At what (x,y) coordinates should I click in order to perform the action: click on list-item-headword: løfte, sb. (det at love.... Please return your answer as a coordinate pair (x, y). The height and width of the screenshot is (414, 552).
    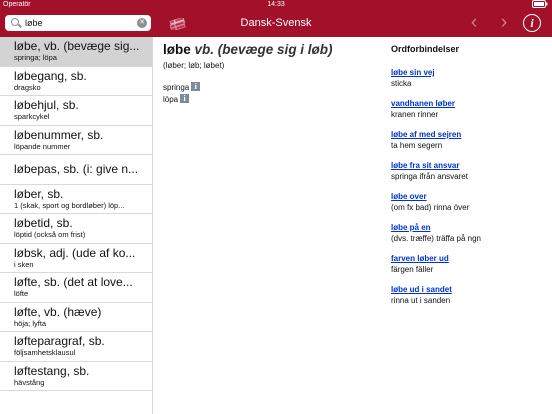
    Looking at the image, I should click on (73, 282).